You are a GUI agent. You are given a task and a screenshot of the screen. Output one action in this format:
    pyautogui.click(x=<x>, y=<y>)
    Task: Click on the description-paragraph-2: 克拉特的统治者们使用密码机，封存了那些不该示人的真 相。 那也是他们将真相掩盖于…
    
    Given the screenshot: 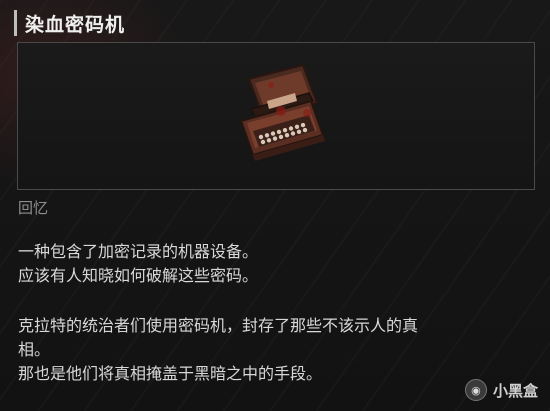 What is the action you would take?
    pyautogui.click(x=238, y=350)
    